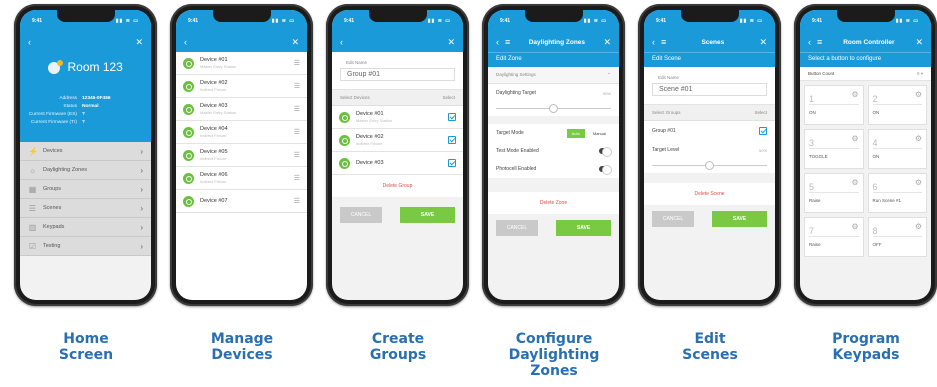 This screenshot has height=387, width=937. I want to click on button-count-value: 8, so click(918, 73).